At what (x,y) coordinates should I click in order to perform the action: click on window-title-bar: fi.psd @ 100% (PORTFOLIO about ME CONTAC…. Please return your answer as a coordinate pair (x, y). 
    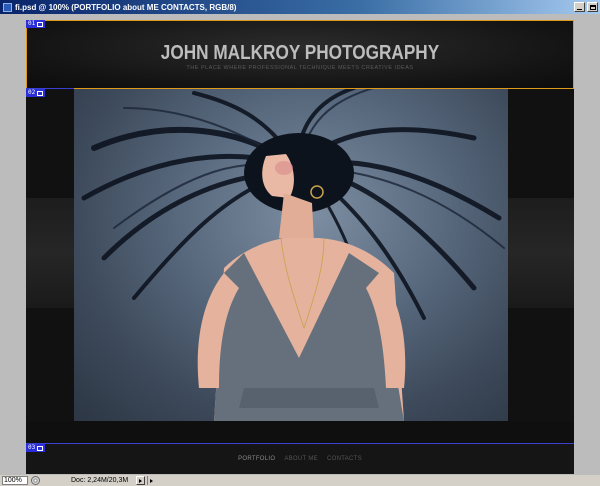
    Looking at the image, I should click on (300, 7).